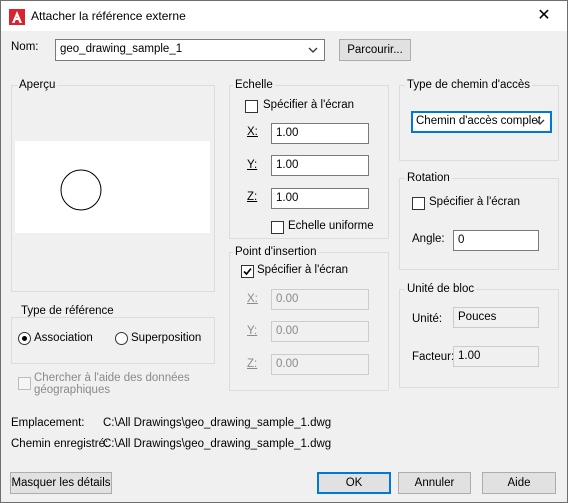 This screenshot has width=568, height=503. What do you see at coordinates (17, 17) in the screenshot?
I see `autocad-logo-icon` at bounding box center [17, 17].